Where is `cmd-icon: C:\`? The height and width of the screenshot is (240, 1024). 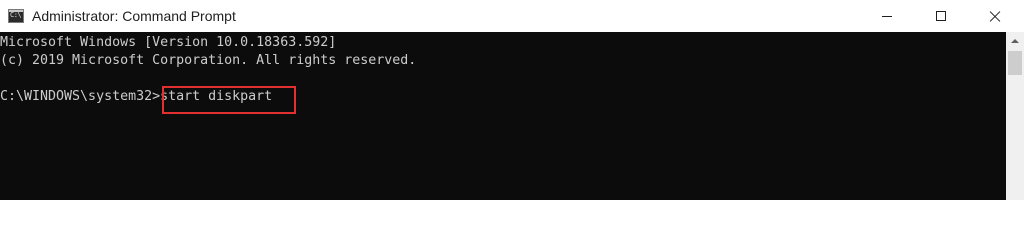
cmd-icon: C:\ is located at coordinates (16, 16).